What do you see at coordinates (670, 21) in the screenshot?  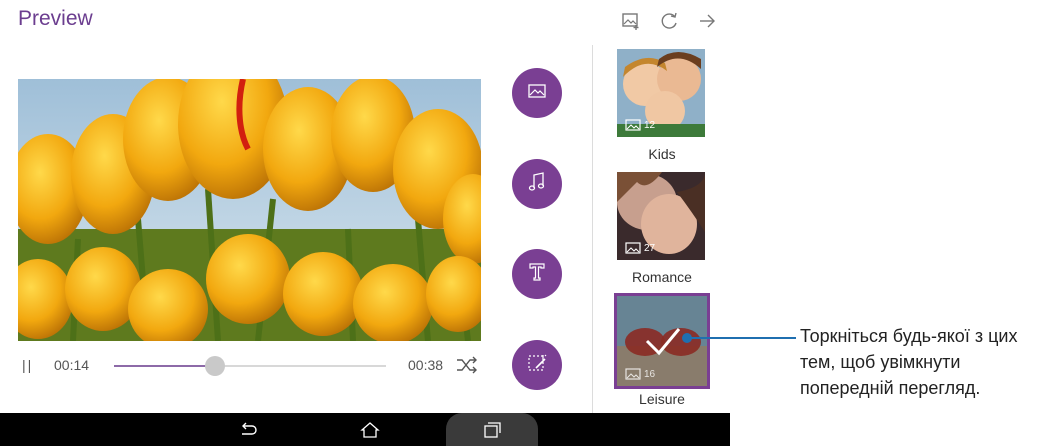 I see `refresh-icon` at bounding box center [670, 21].